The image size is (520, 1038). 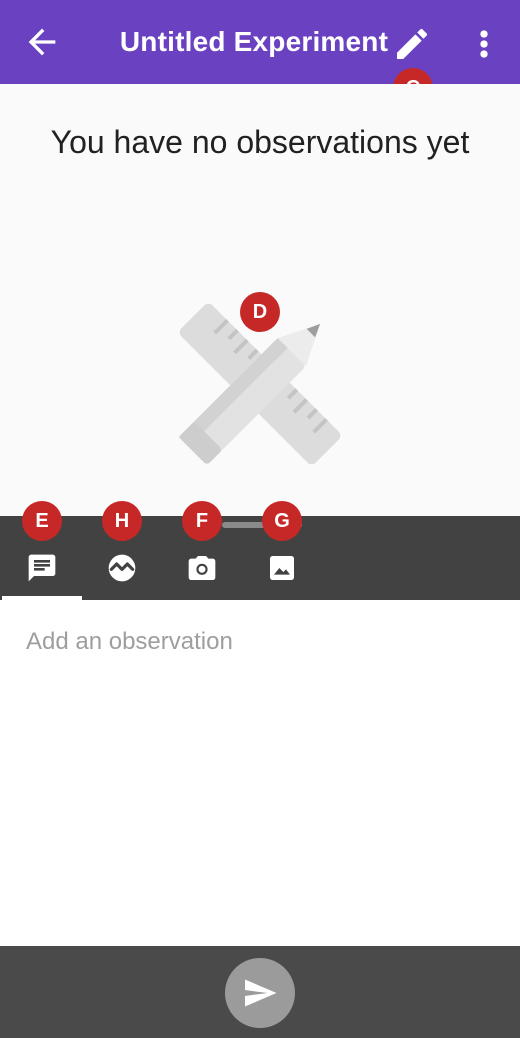 I want to click on annotation-badge-h: H, so click(x=122, y=521).